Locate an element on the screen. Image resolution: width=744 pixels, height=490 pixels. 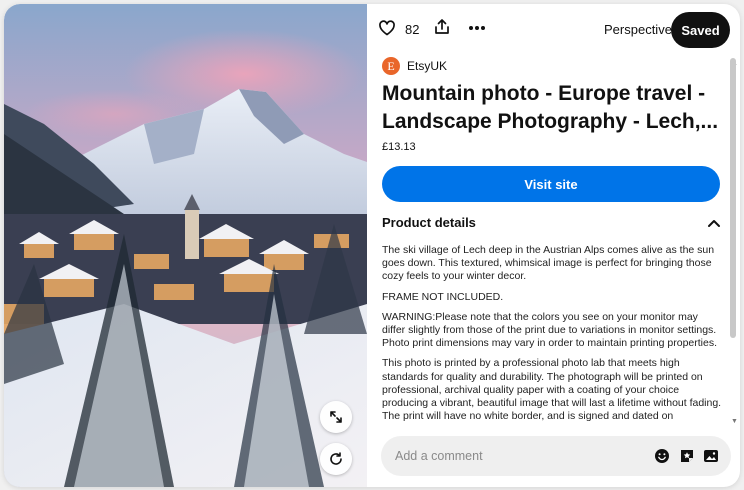
action-bar: 82 Perspective Saved is located at coordinates (553, 29).